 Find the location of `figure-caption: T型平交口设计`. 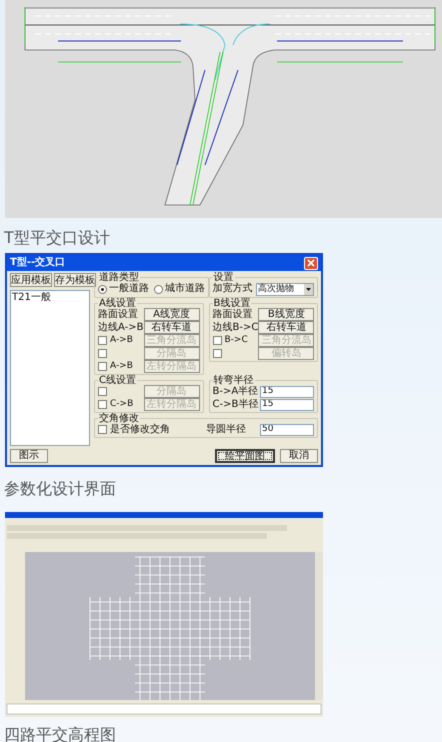

figure-caption: T型平交口设计 is located at coordinates (56, 237).